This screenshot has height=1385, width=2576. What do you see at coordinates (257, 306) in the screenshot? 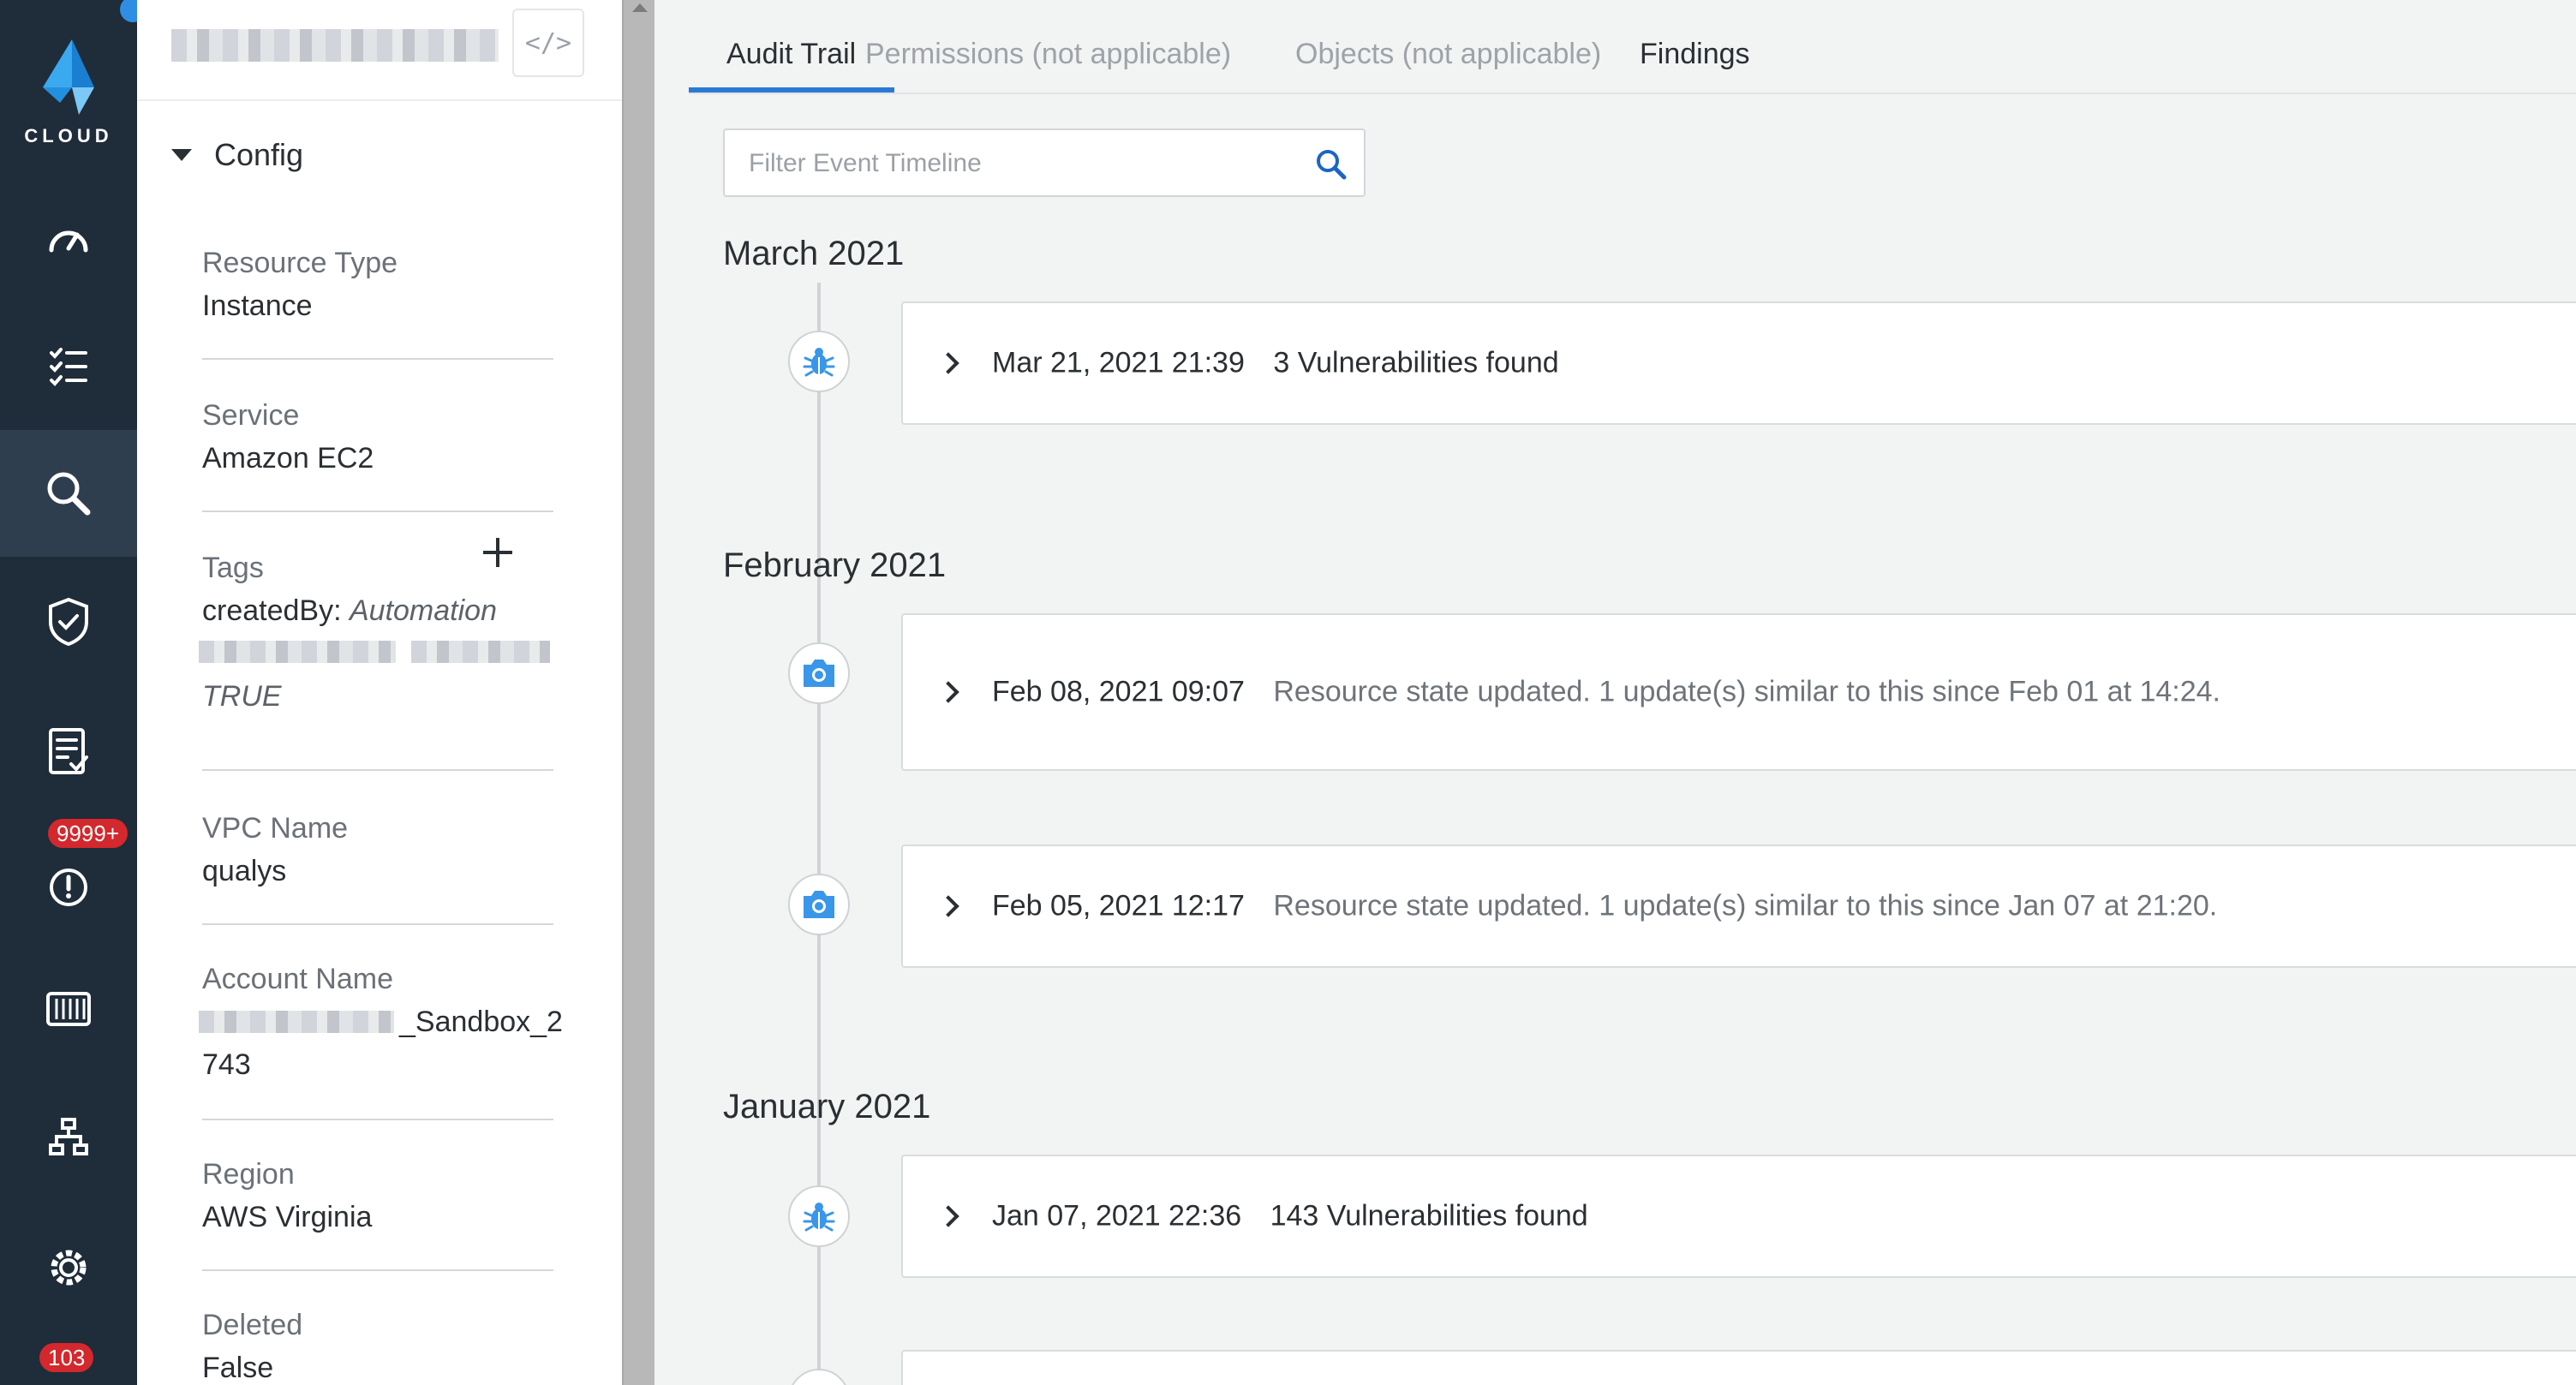
I see `field-value: Instance` at bounding box center [257, 306].